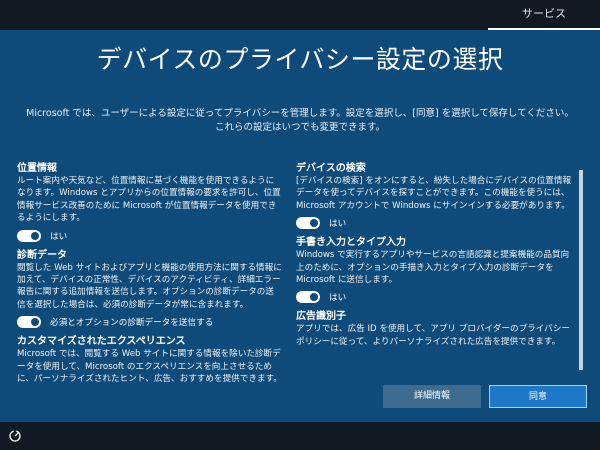  What do you see at coordinates (351, 243) in the screenshot?
I see `setting-heading: 手書き入力とタイプ入力` at bounding box center [351, 243].